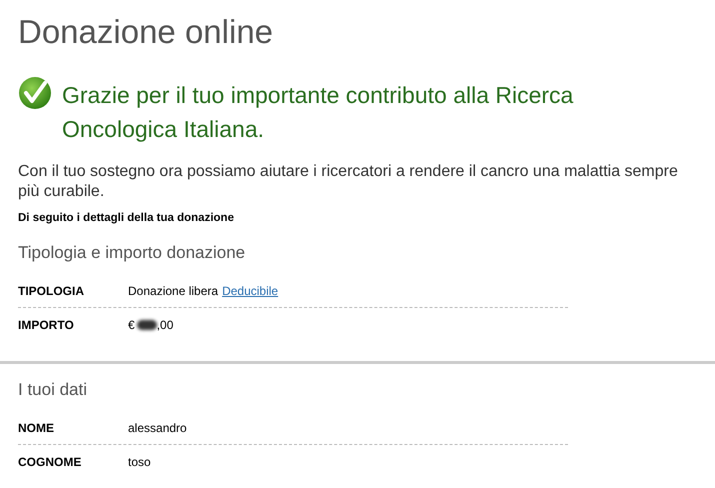 Image resolution: width=715 pixels, height=488 pixels. What do you see at coordinates (36, 429) in the screenshot?
I see `field-label: NOME` at bounding box center [36, 429].